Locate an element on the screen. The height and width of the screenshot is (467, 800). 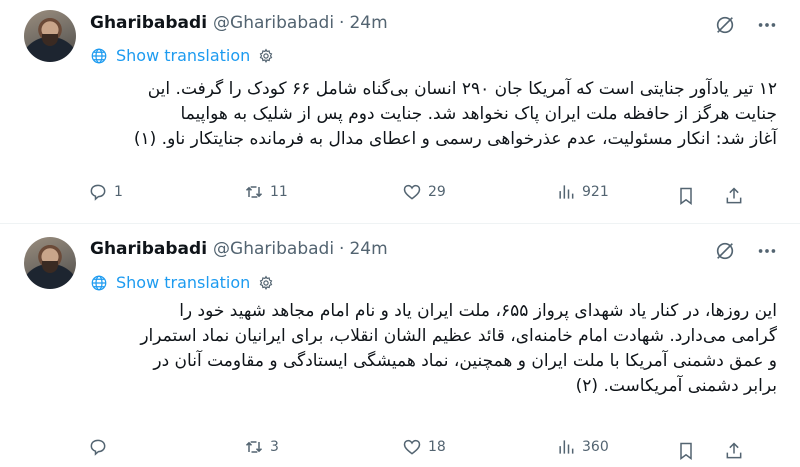
reply-button is located at coordinates (101, 447).